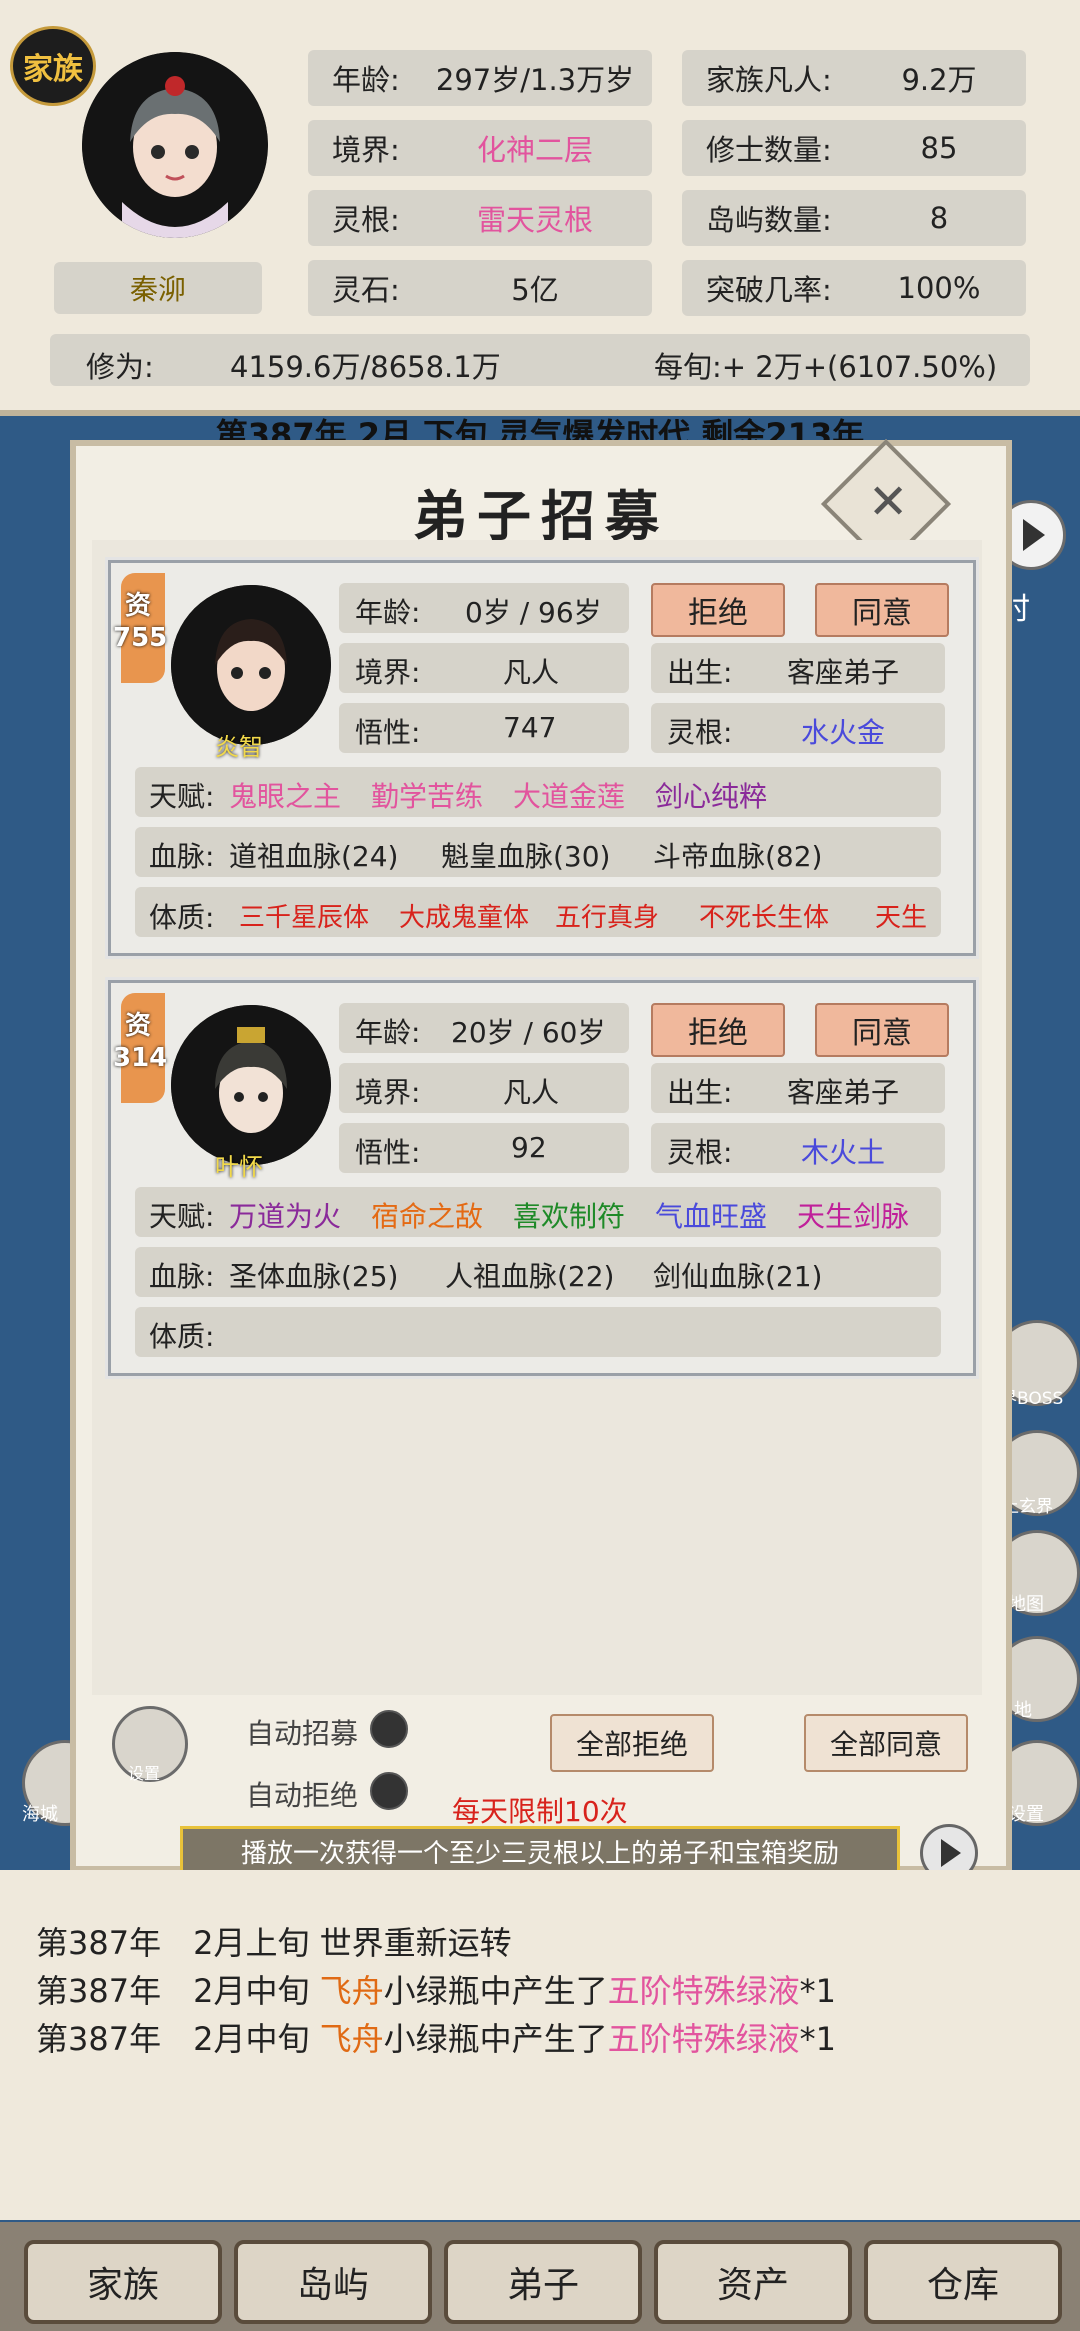  Describe the element at coordinates (540, 1851) in the screenshot. I see `watch-ad-button: 播放一次获得一个至少三灵根以上的弟子和宝箱奖励` at that location.